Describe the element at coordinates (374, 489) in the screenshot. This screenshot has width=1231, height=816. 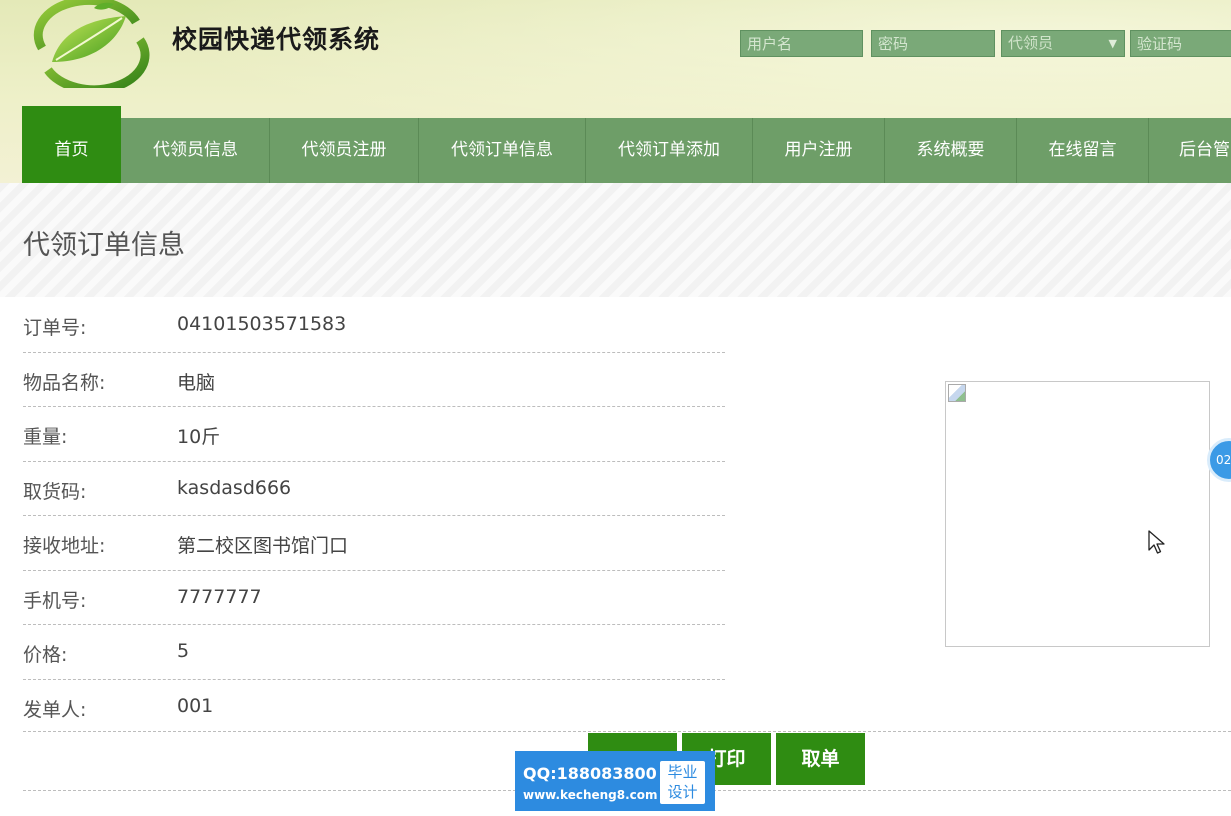
I see `detail-row-pickup-code: 取货码: kasdasd666` at that location.